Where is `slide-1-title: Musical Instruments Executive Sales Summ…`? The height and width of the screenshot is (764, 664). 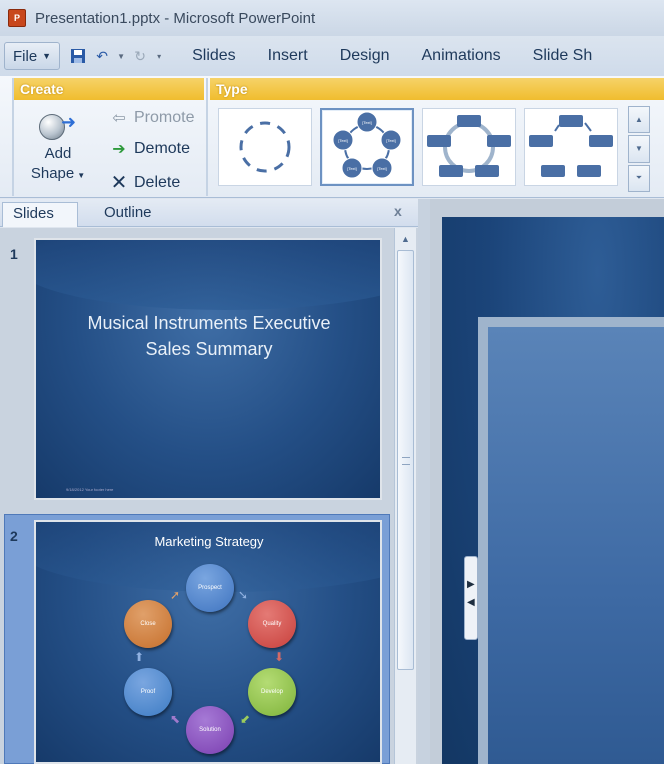
slide-1-title: Musical Instruments Executive Sales Summ… is located at coordinates (209, 336).